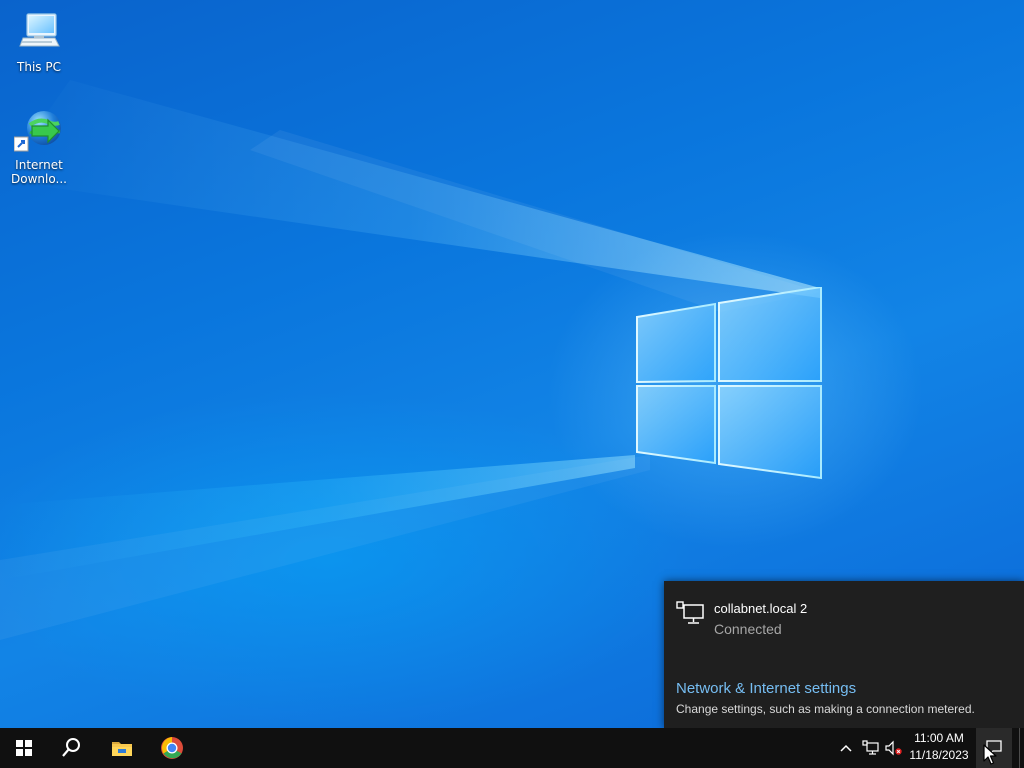 This screenshot has width=1024, height=768. I want to click on file-explorer-button, so click(122, 748).